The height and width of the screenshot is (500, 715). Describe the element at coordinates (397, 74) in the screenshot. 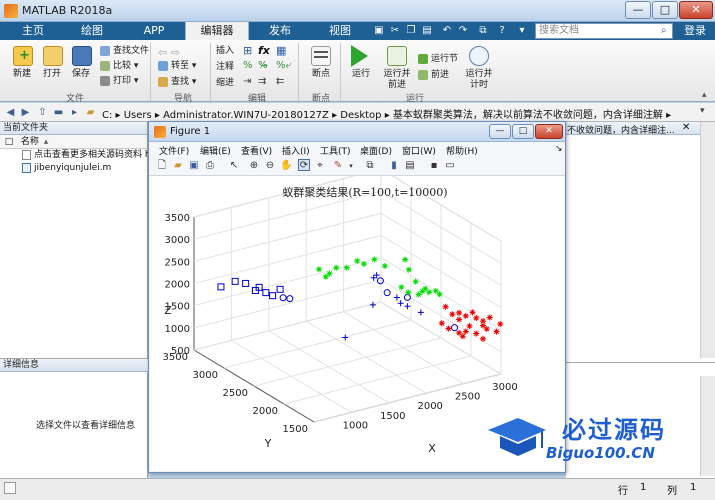

I see `run-advance-label-1: 运行并` at that location.